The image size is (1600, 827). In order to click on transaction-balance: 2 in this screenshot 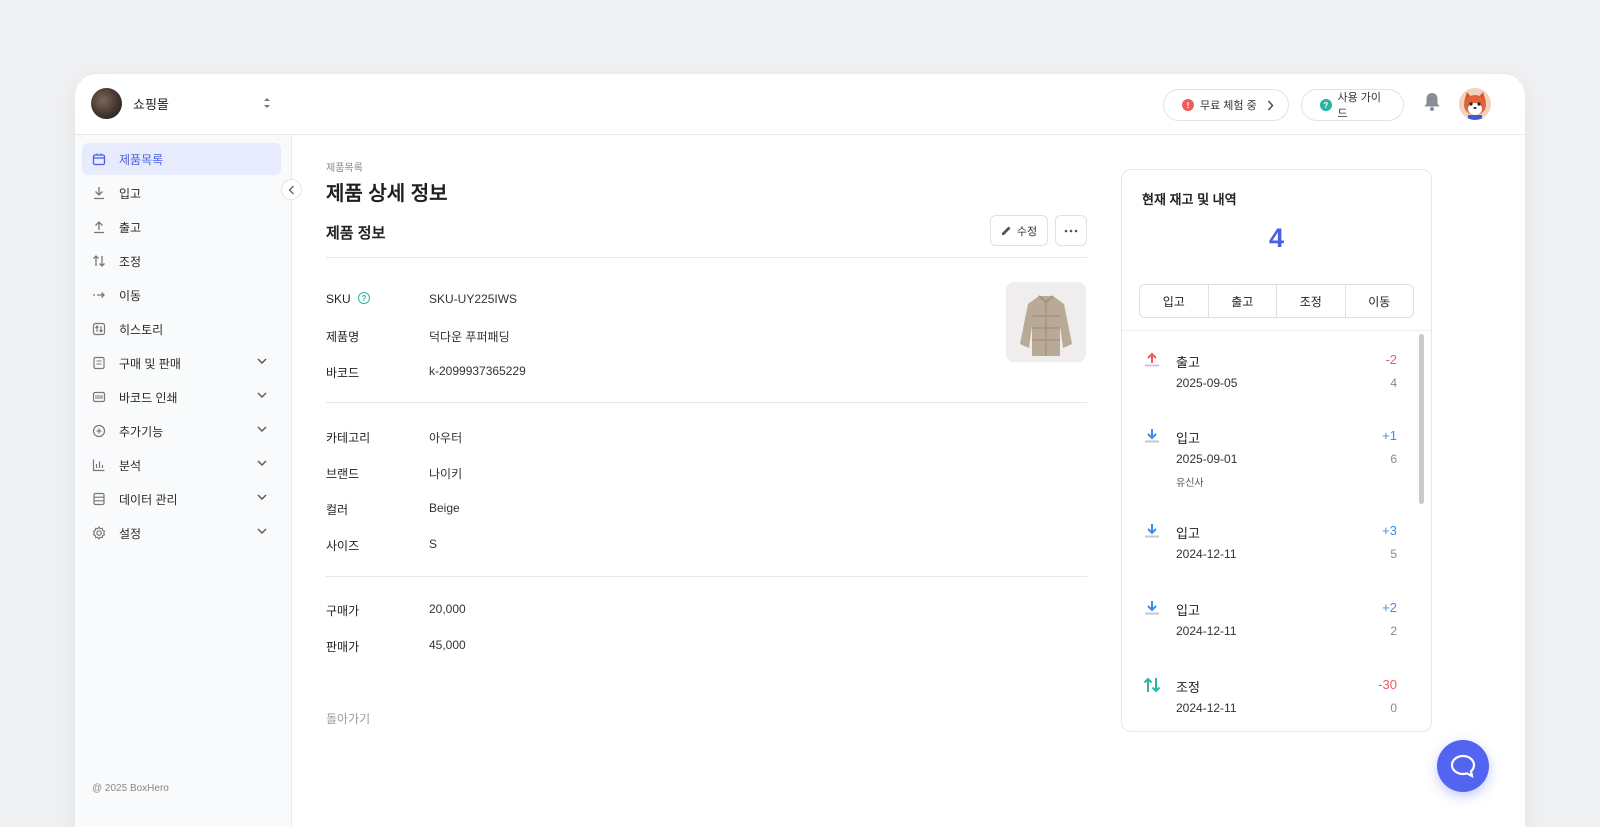, I will do `click(1393, 631)`.